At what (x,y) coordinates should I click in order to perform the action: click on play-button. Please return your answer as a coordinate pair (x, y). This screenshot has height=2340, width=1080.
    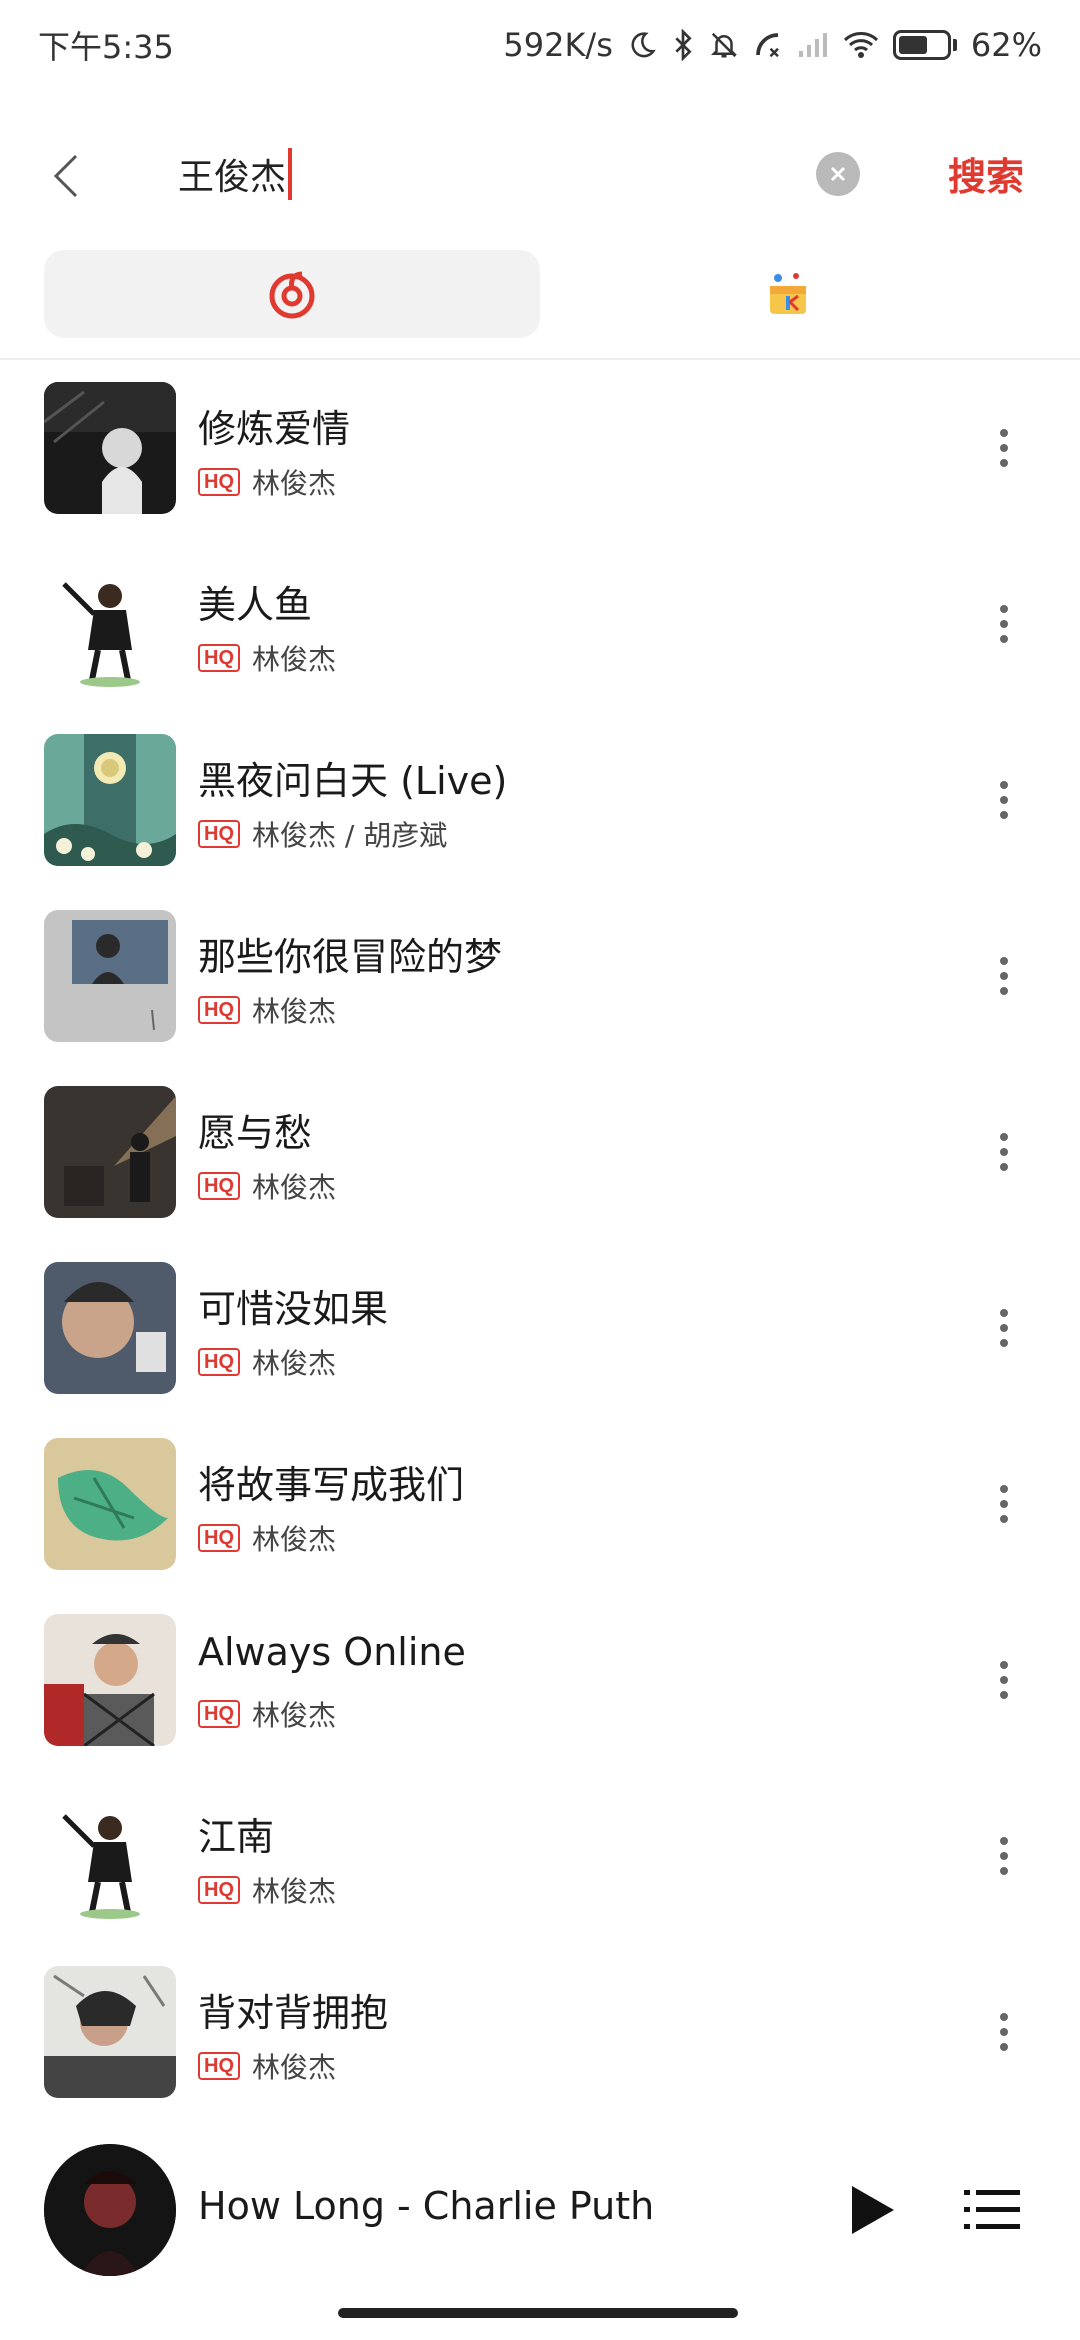
    Looking at the image, I should click on (873, 2210).